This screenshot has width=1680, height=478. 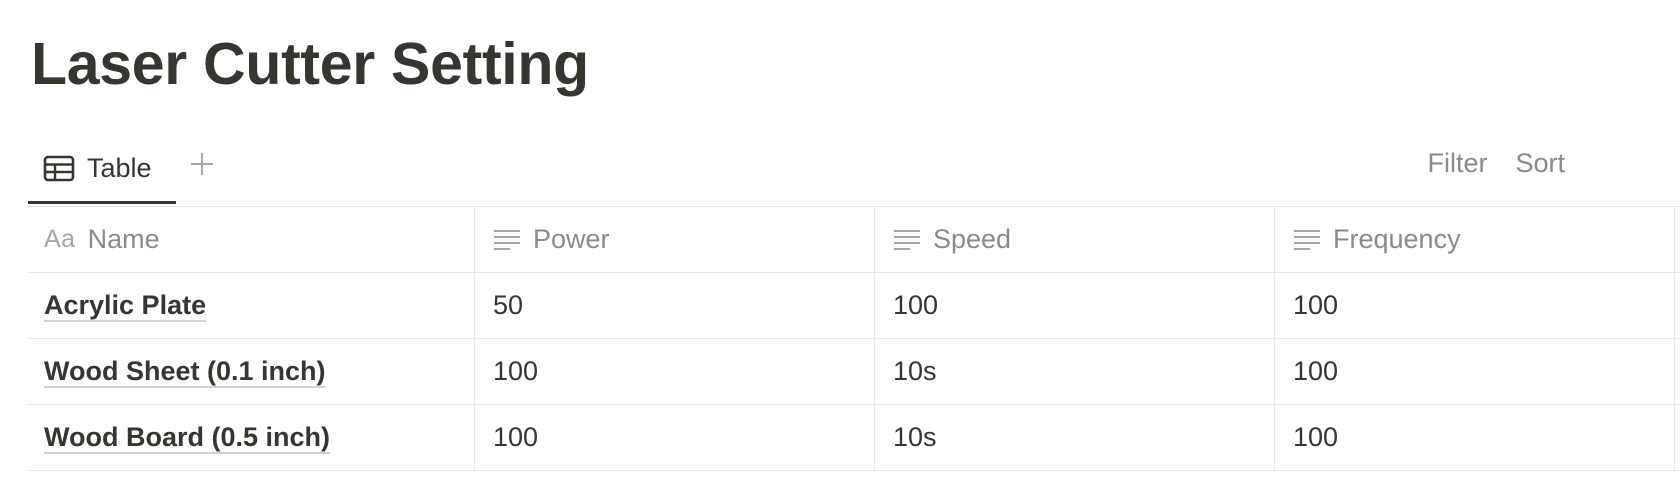 I want to click on cell-name: Wood Board (0.5 inch), so click(x=251, y=437).